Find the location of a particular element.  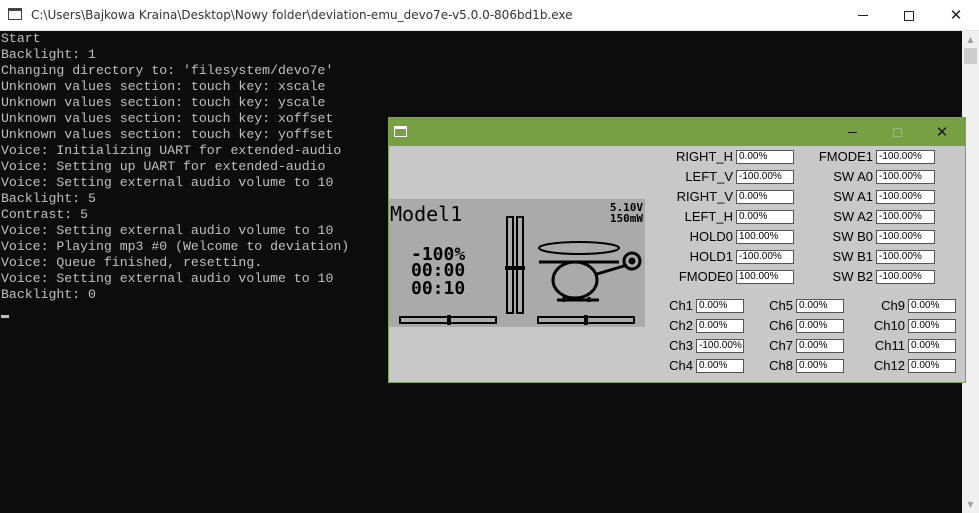

channel-label: Ch8 is located at coordinates (781, 365).